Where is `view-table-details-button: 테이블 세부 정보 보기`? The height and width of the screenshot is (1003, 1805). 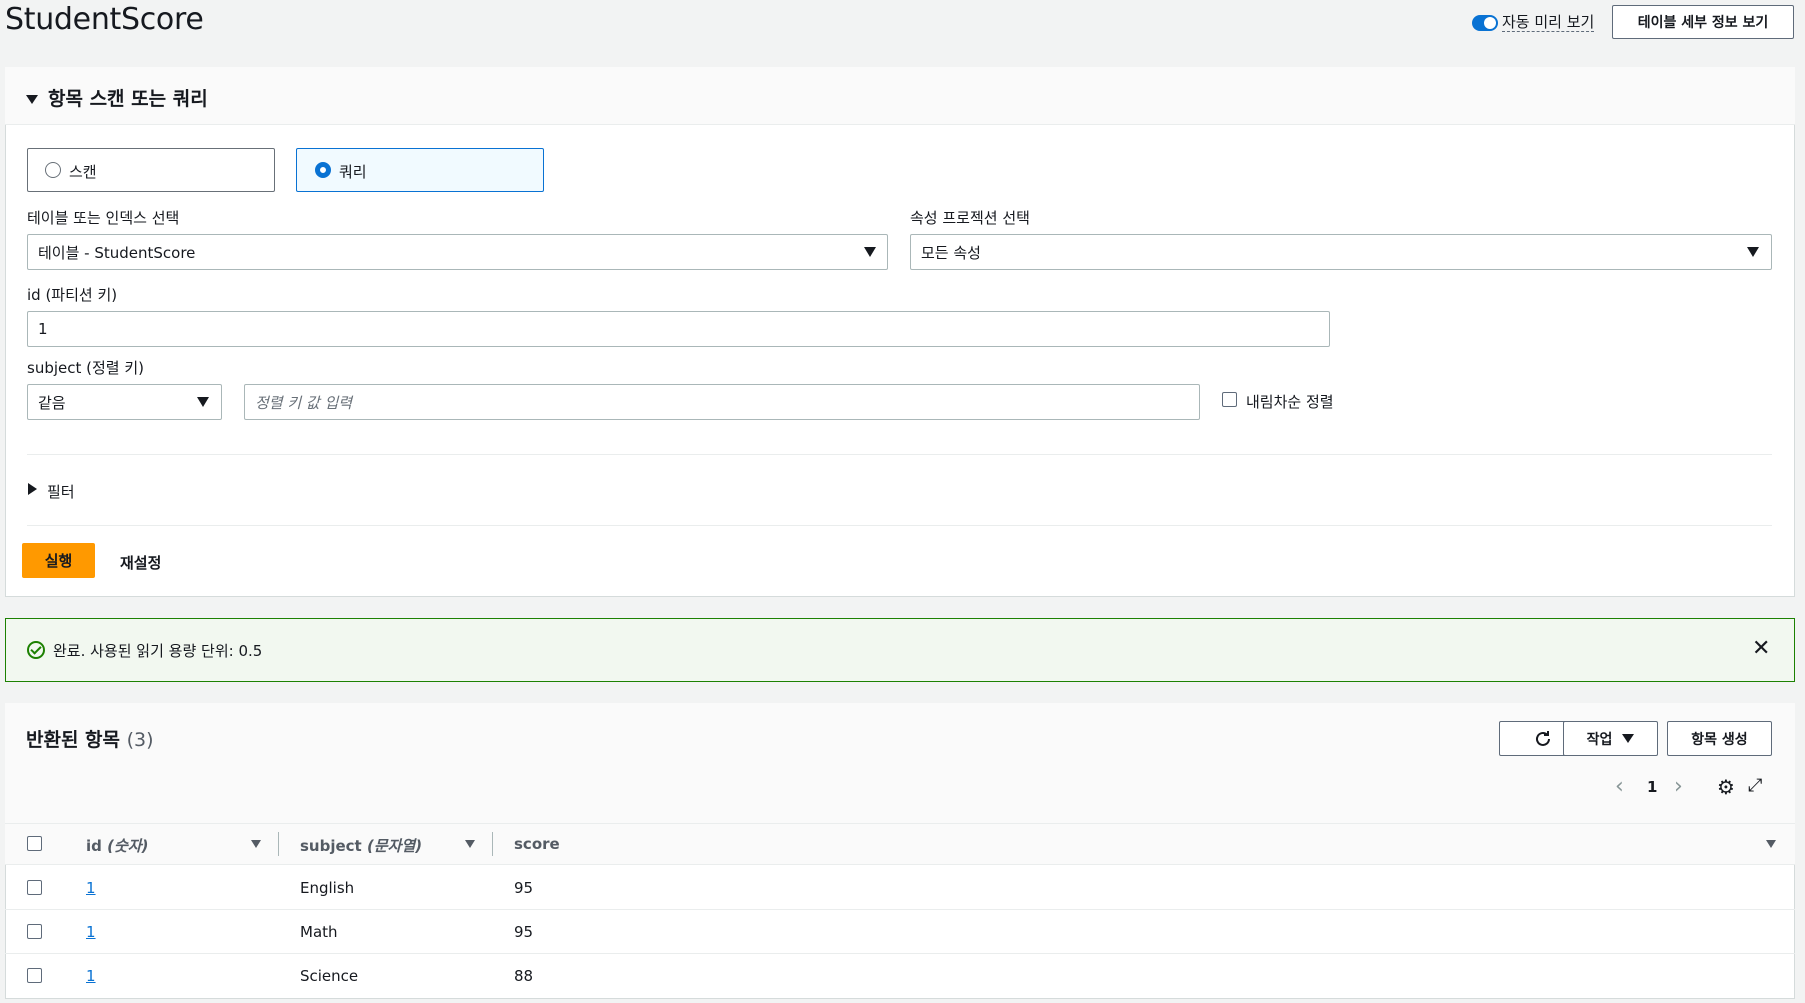
view-table-details-button: 테이블 세부 정보 보기 is located at coordinates (1703, 22).